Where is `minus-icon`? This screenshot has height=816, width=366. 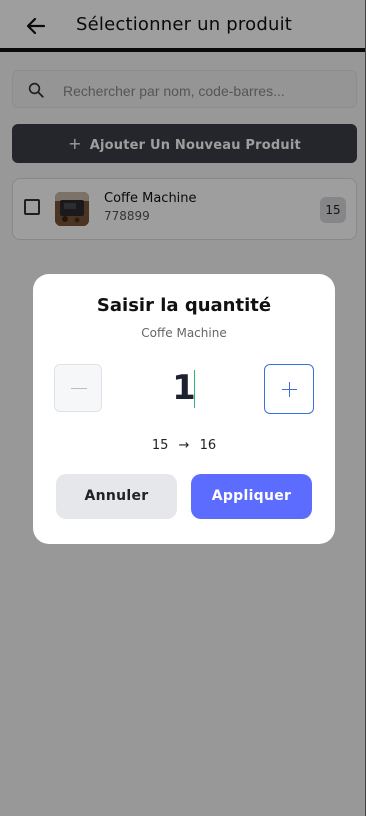 minus-icon is located at coordinates (79, 388).